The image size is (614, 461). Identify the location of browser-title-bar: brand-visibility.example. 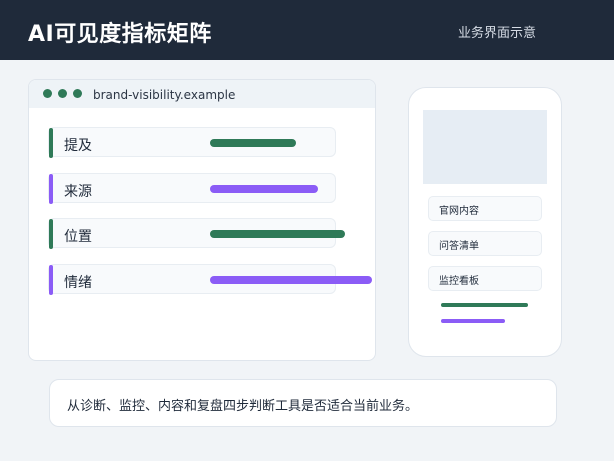
(202, 94).